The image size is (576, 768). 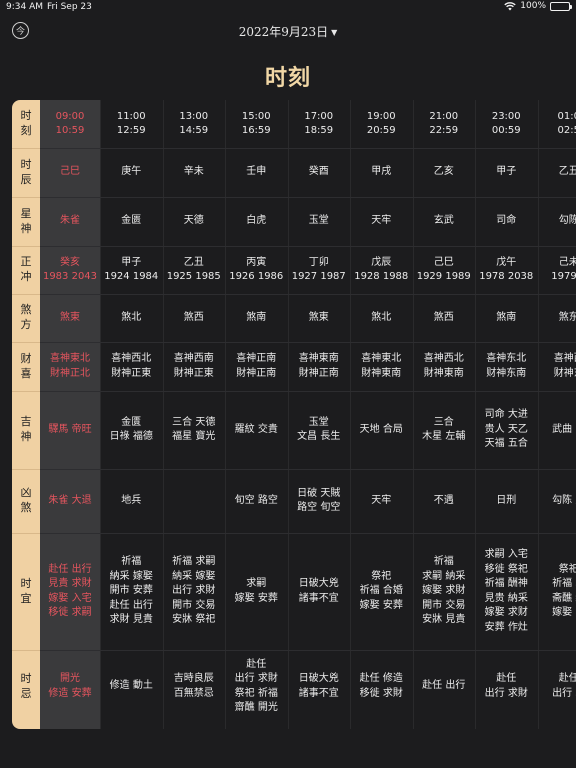 What do you see at coordinates (381, 686) in the screenshot?
I see `cell-avoid: 赴任 修造 移徙 求財` at bounding box center [381, 686].